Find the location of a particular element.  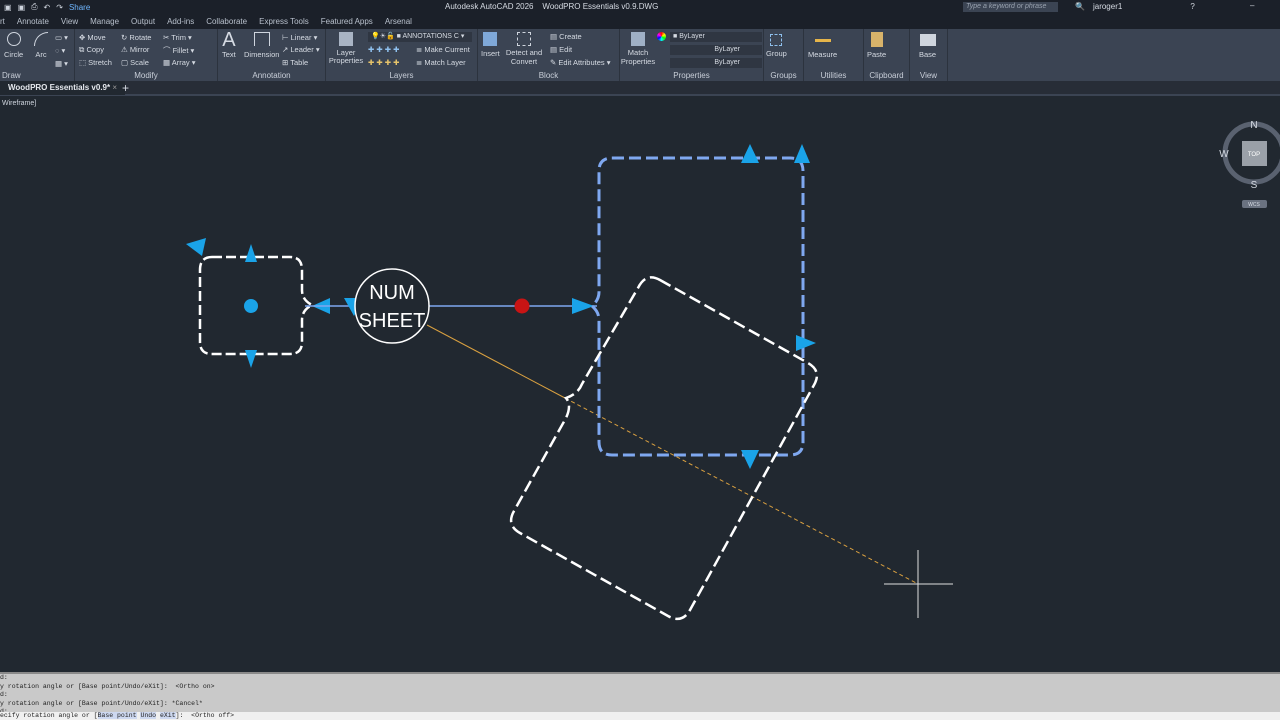

panel-draw: Circle Arc ▭ ▾ ◌ ▾ ▦ ▾ Draw is located at coordinates (37, 55).